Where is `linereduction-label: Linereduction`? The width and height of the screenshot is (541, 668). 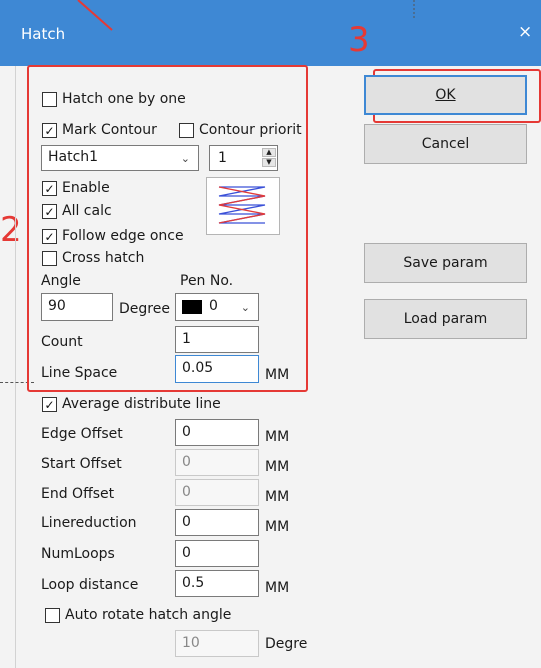 linereduction-label: Linereduction is located at coordinates (89, 523).